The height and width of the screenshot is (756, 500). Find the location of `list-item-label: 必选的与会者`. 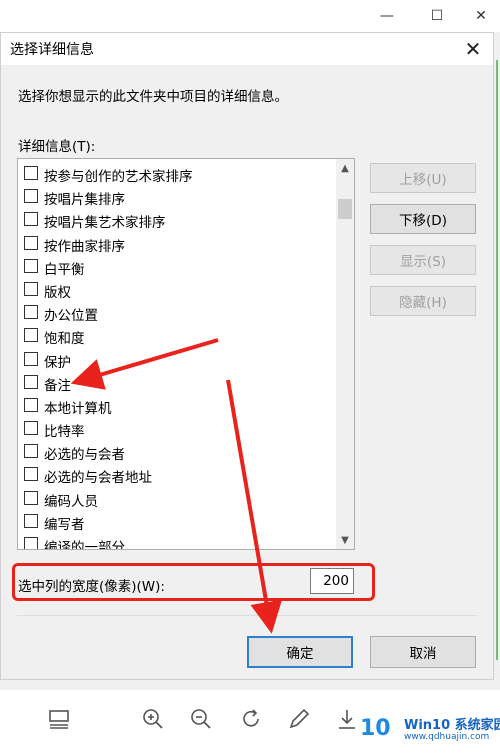

list-item-label: 必选的与会者 is located at coordinates (84, 455).